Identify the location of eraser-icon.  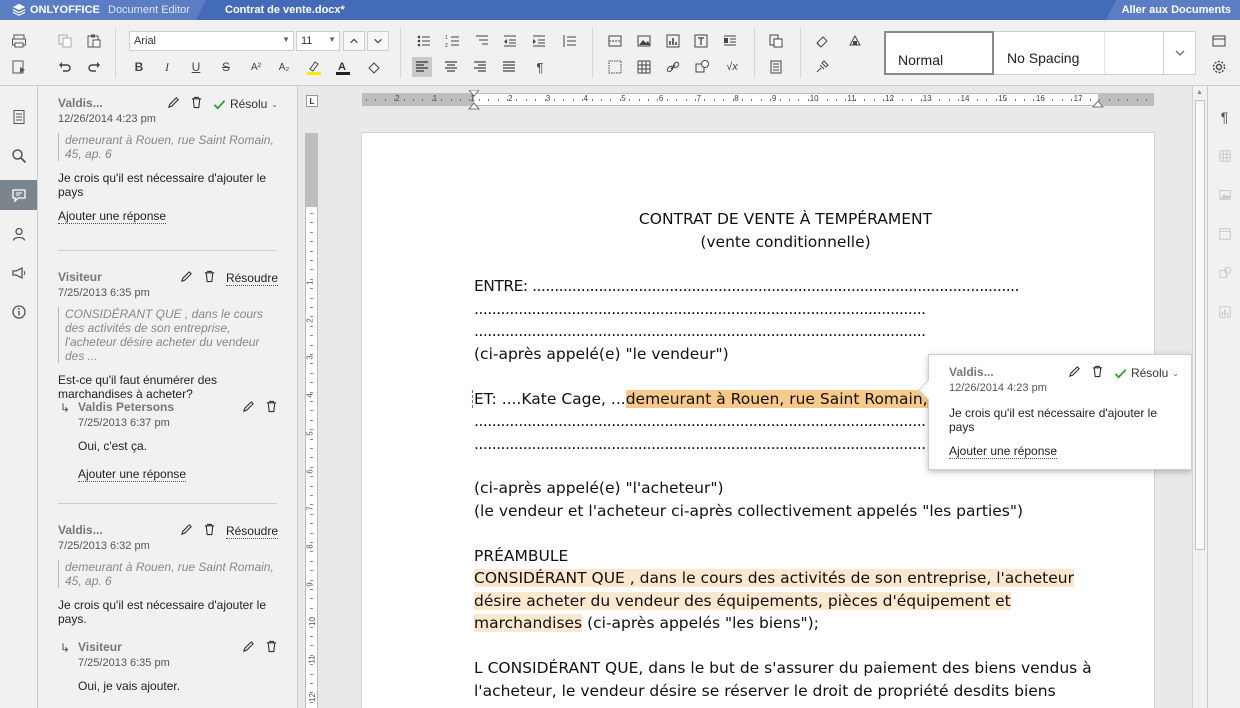
(822, 41).